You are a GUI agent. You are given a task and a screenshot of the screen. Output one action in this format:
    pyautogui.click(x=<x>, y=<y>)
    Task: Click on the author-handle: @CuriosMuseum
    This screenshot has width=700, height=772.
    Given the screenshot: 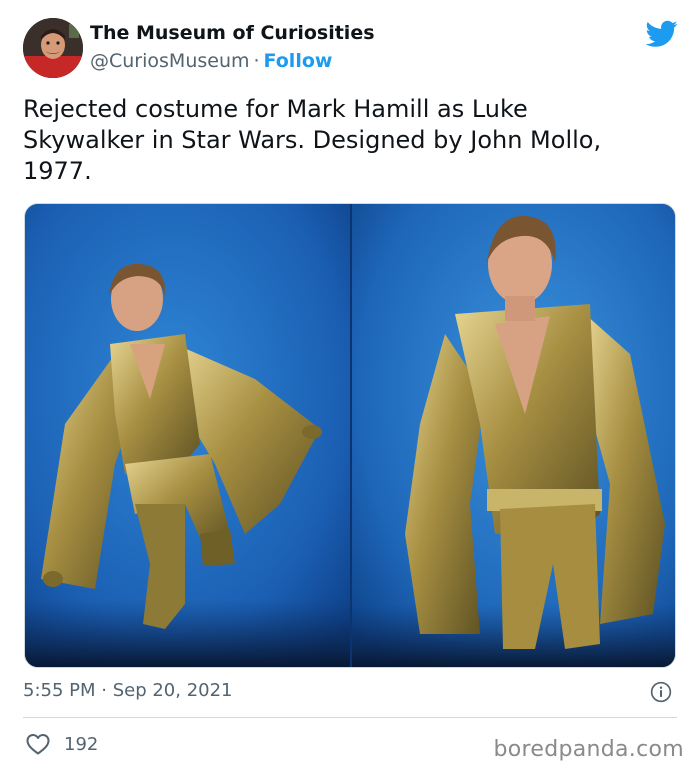 What is the action you would take?
    pyautogui.click(x=170, y=61)
    